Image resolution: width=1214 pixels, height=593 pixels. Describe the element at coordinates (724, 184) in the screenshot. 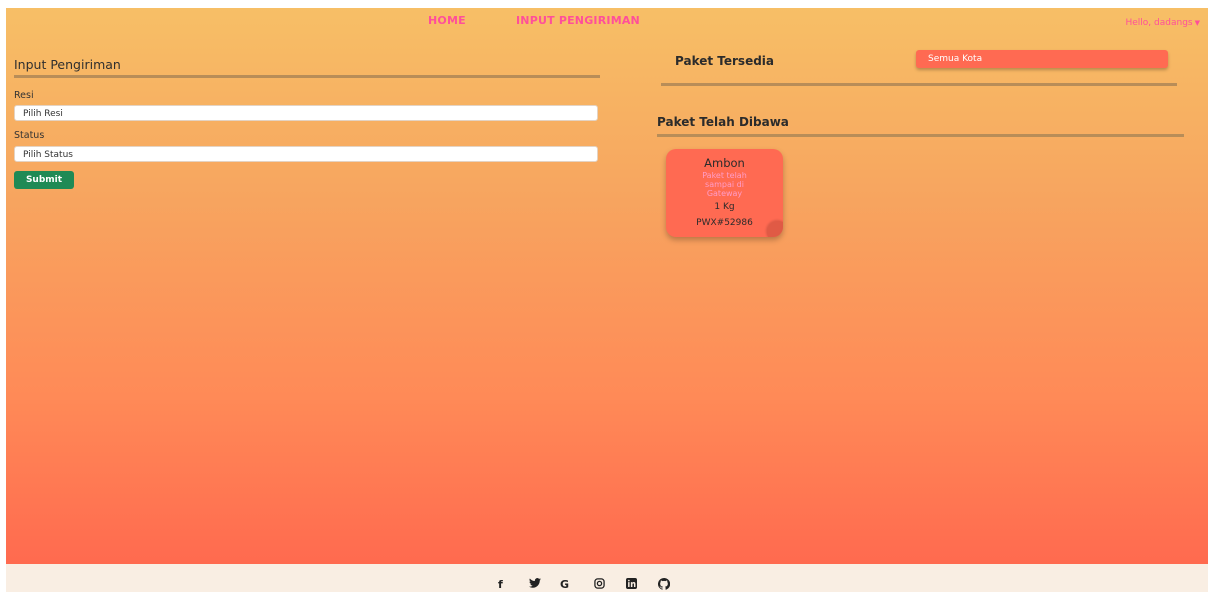

I see `package-status: Paket telah sampai di Gateway` at that location.